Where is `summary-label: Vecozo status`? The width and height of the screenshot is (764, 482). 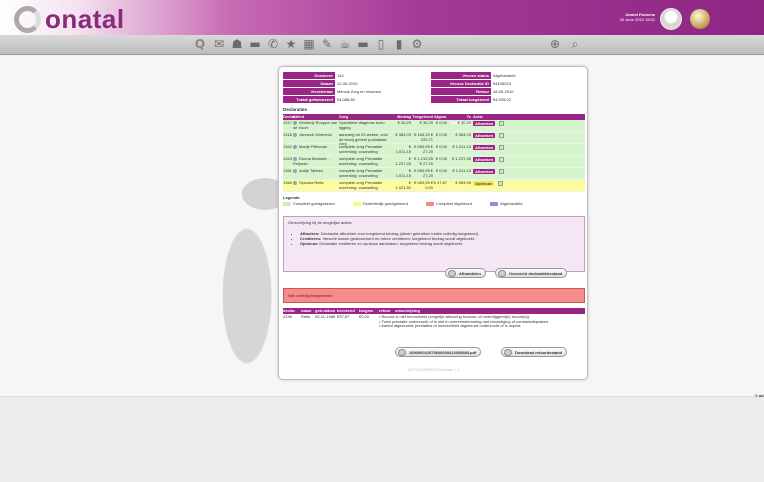 summary-label: Vecozo status is located at coordinates (461, 75).